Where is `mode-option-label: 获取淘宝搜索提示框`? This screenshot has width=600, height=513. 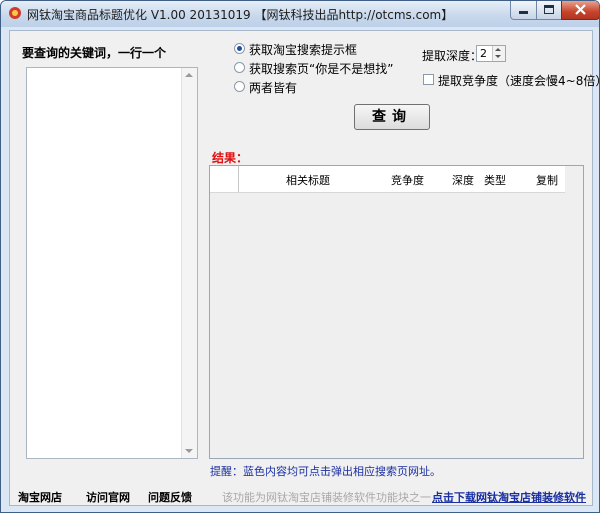
mode-option-label: 获取淘宝搜索提示框 is located at coordinates (303, 50).